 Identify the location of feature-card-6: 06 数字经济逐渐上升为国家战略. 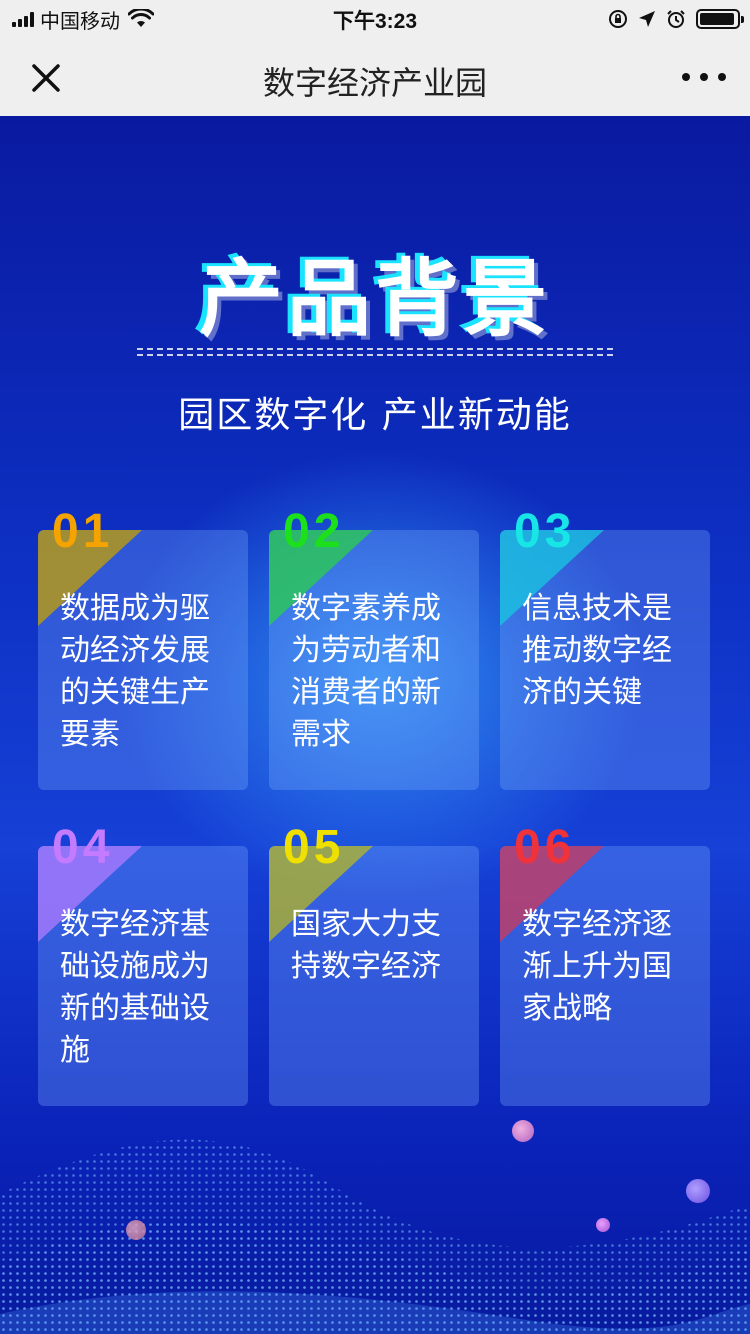
(605, 963).